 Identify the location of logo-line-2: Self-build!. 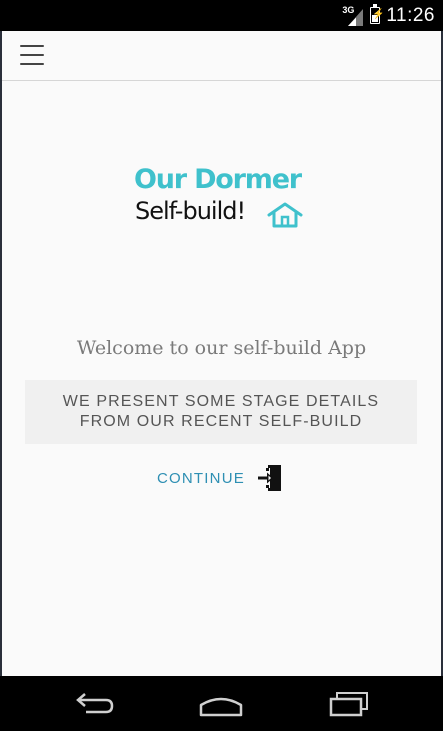
(190, 211).